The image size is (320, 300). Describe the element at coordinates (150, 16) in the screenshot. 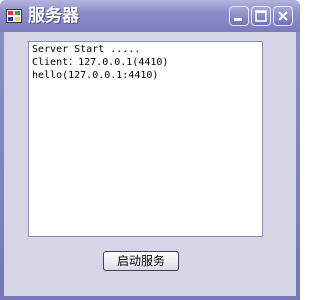

I see `title-bar: 服务器` at that location.